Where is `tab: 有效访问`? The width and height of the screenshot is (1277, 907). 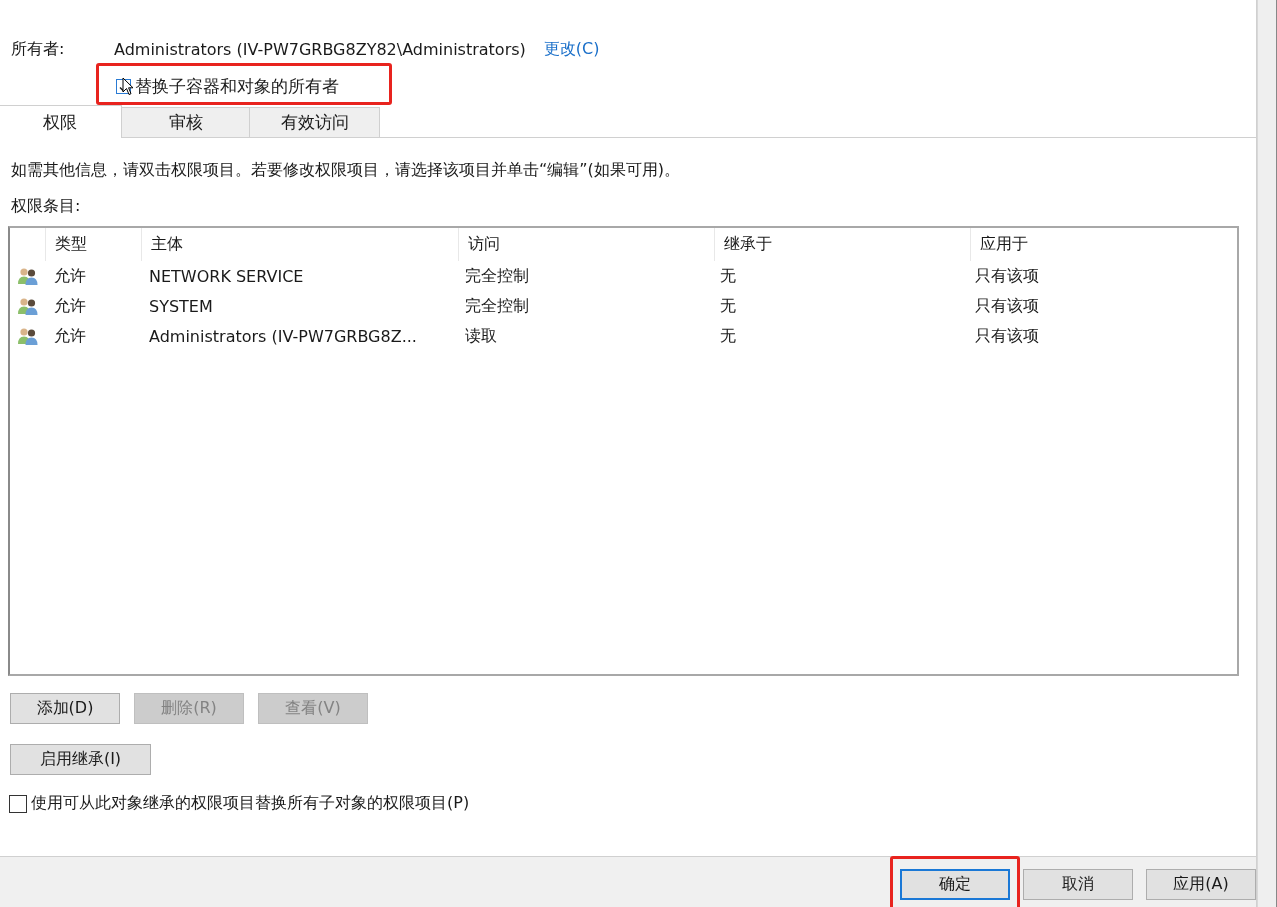
tab: 有效访问 is located at coordinates (314, 122).